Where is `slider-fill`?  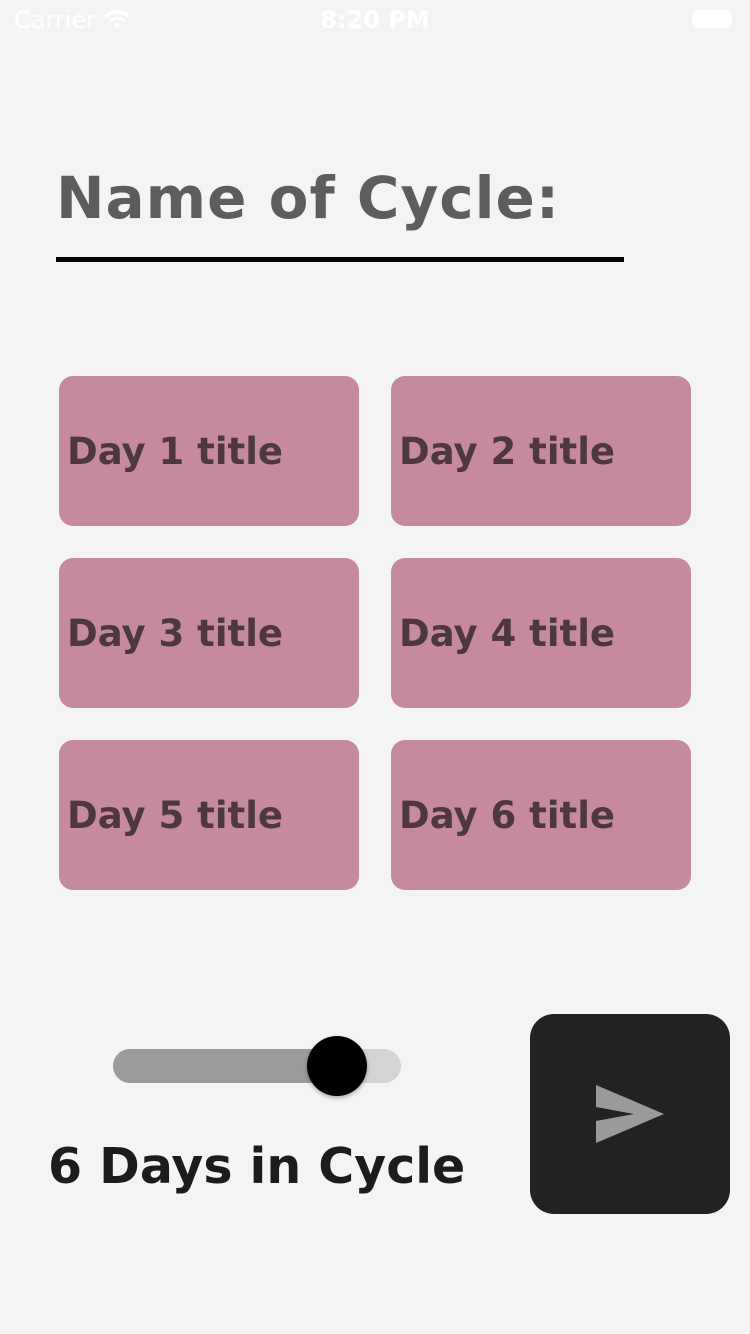 slider-fill is located at coordinates (225, 1066).